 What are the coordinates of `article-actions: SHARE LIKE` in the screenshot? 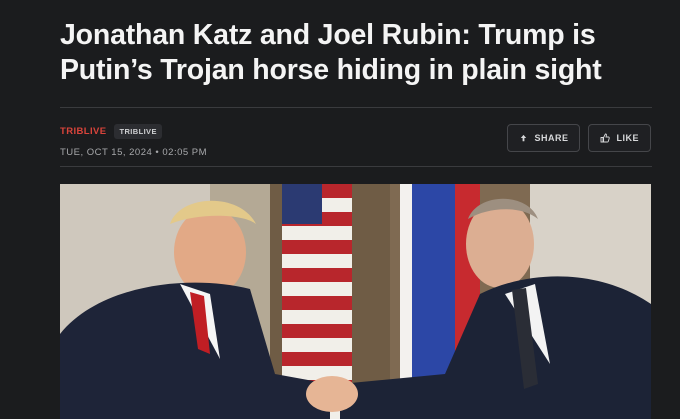 It's located at (579, 138).